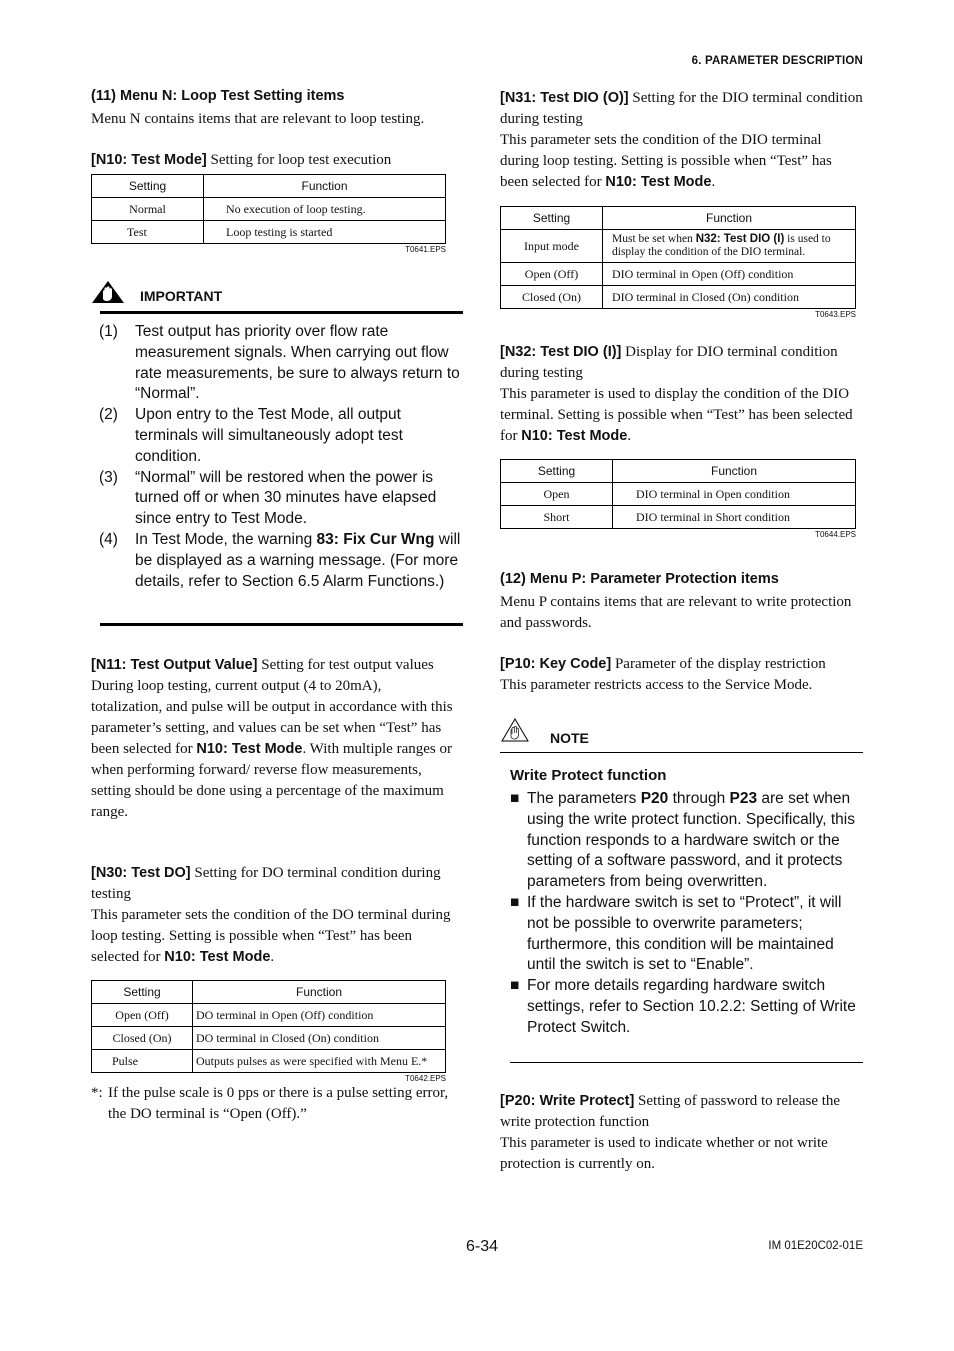 This screenshot has width=954, height=1351. I want to click on n31-term: [N31: Test DIO (O)], so click(564, 98).